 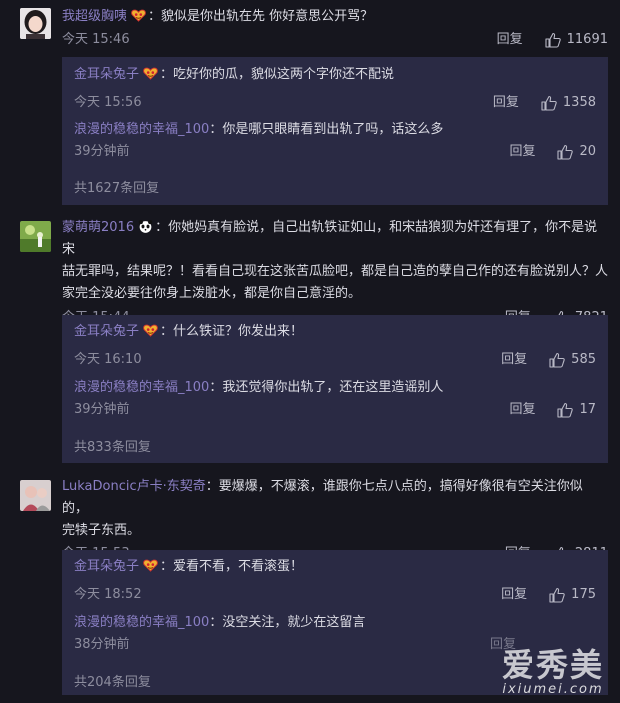 What do you see at coordinates (335, 581) in the screenshot?
I see `reply-item: 金耳朵兔子 ：爱看不看，不看滚蛋！ 今天 18:52 回复 175` at bounding box center [335, 581].